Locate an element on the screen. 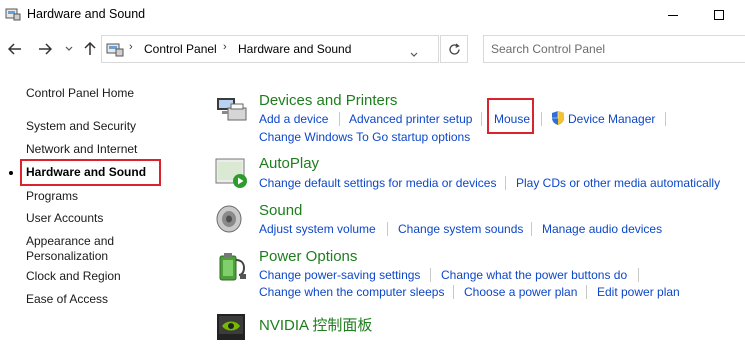 The image size is (745, 353). sidebar-item-clock-and-region: Clock and Region is located at coordinates (73, 276).